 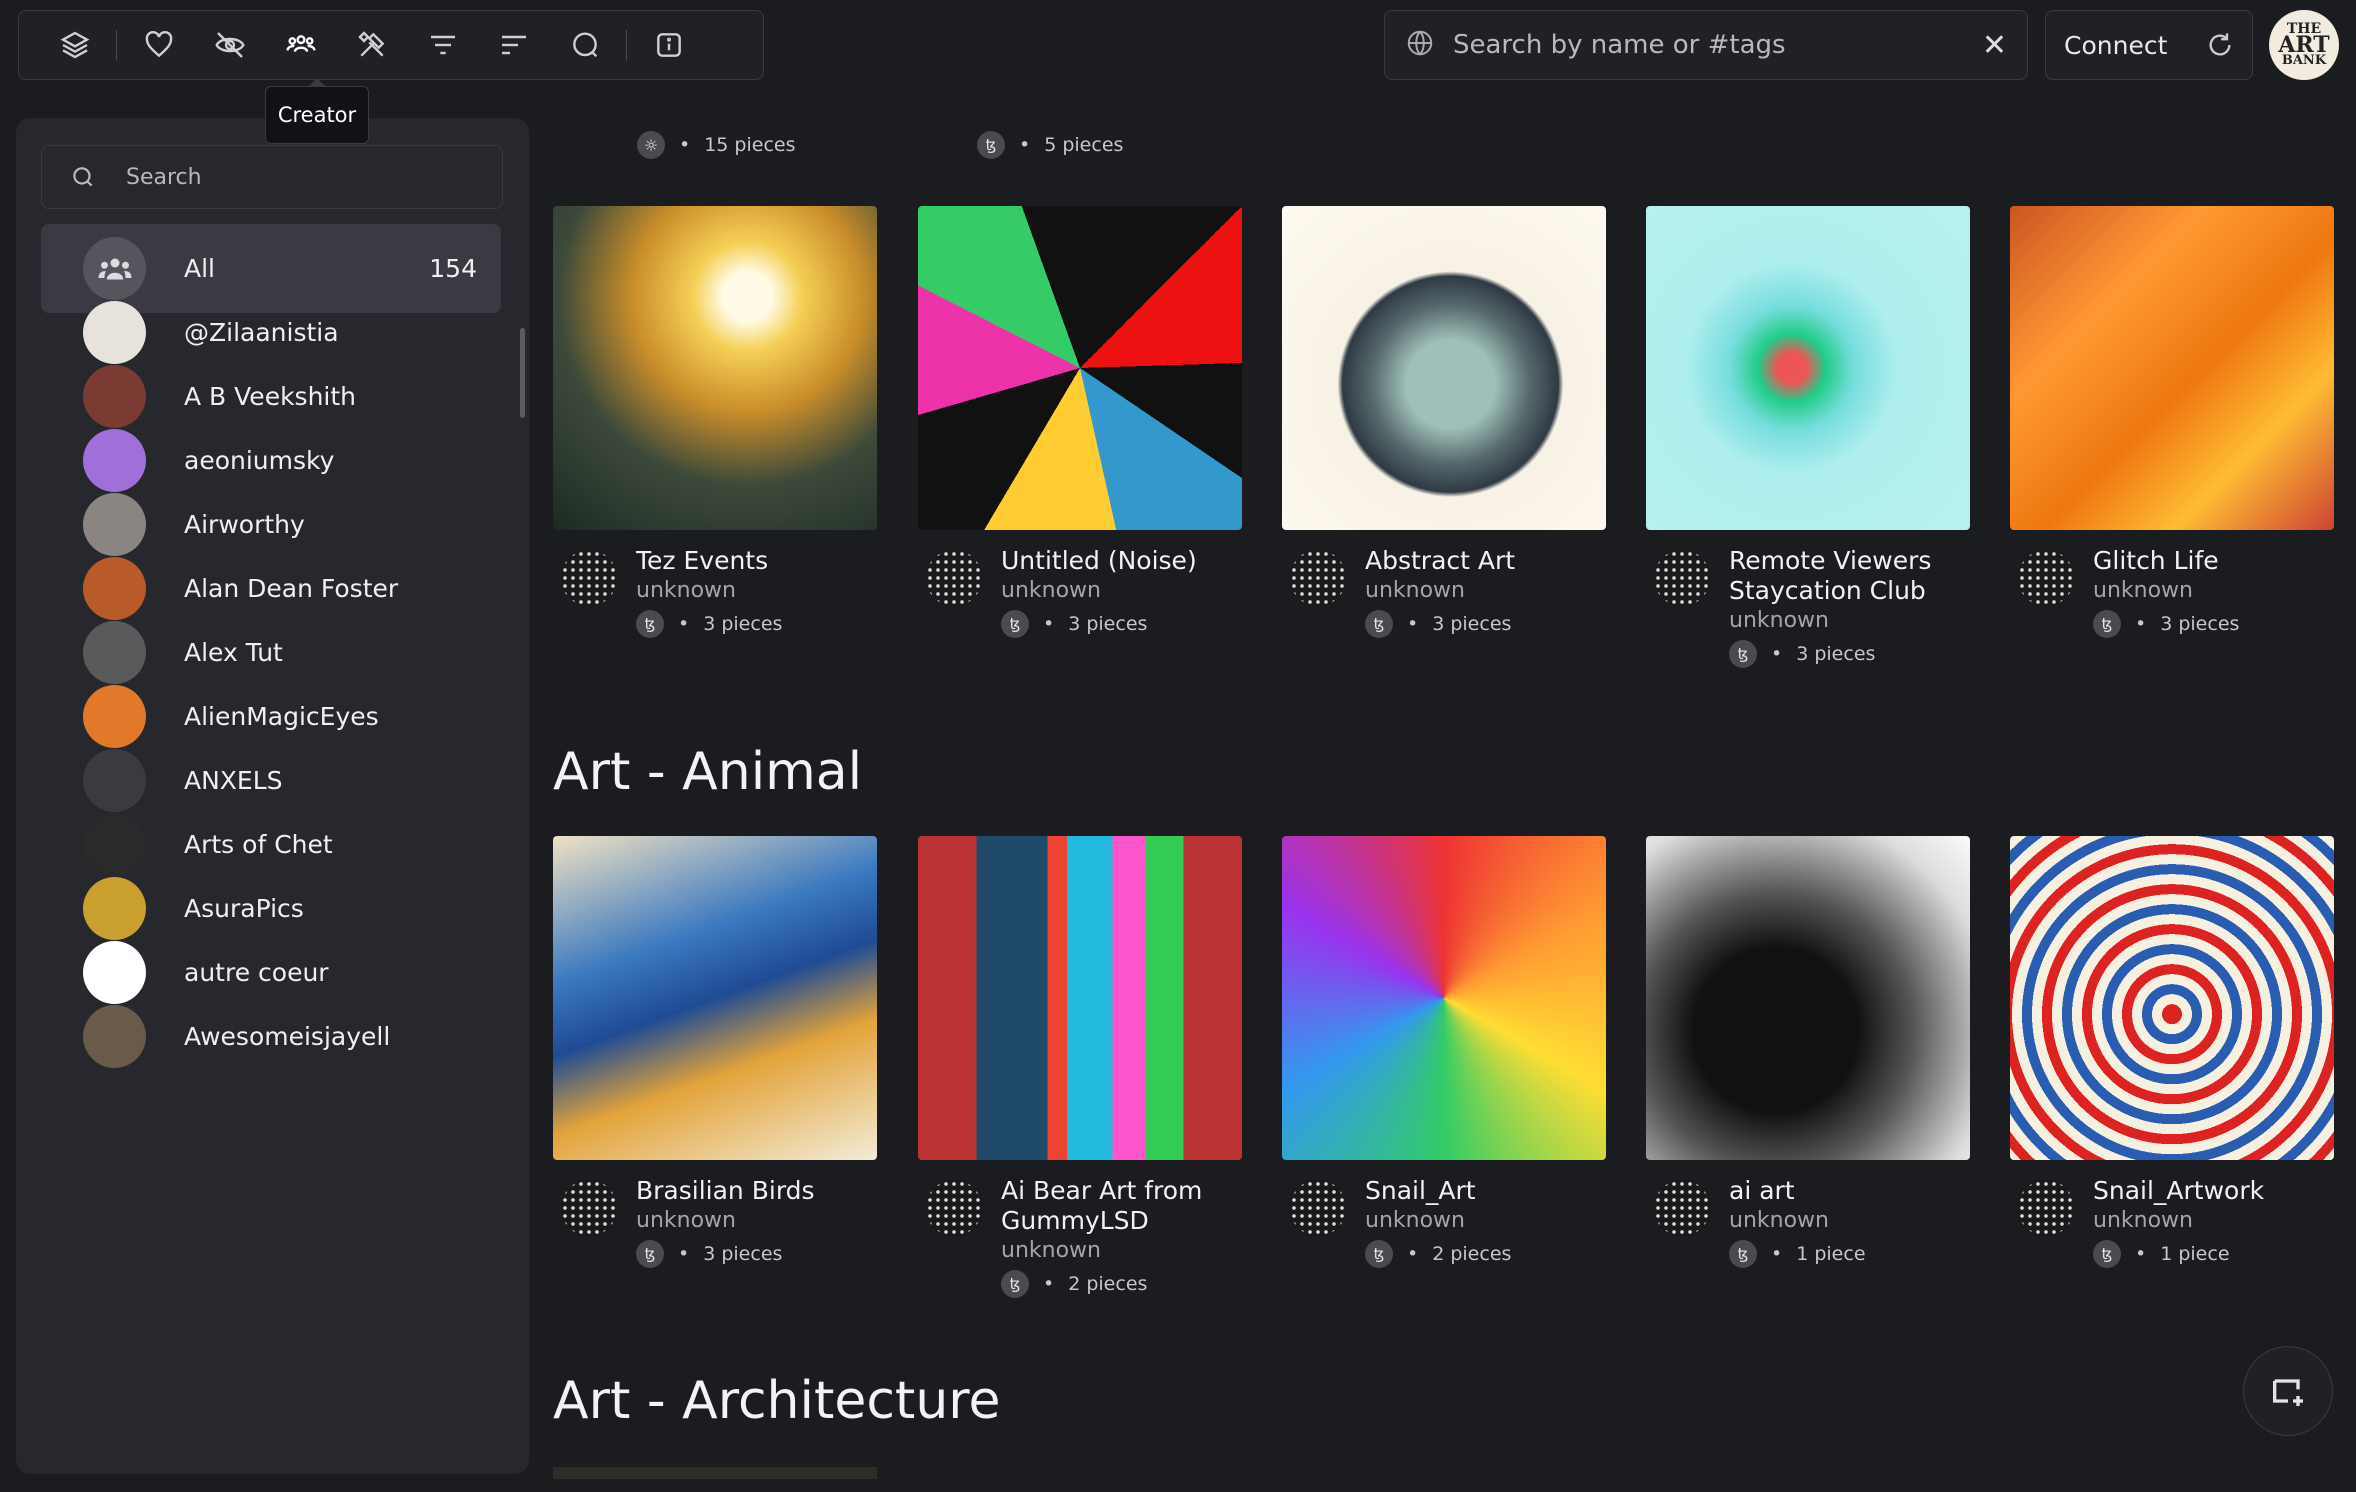 I want to click on artwork-card: ai art unknown ꜩ • 1 piece, so click(x=1808, y=1052).